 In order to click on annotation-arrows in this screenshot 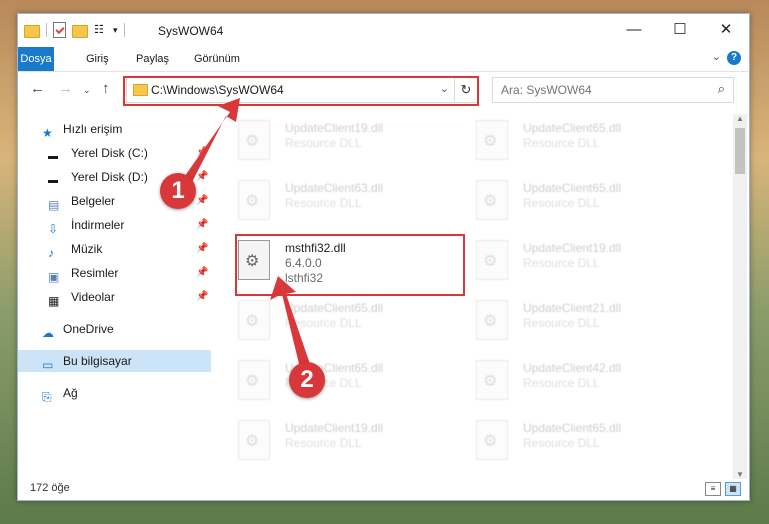, I will do `click(246, 233)`.